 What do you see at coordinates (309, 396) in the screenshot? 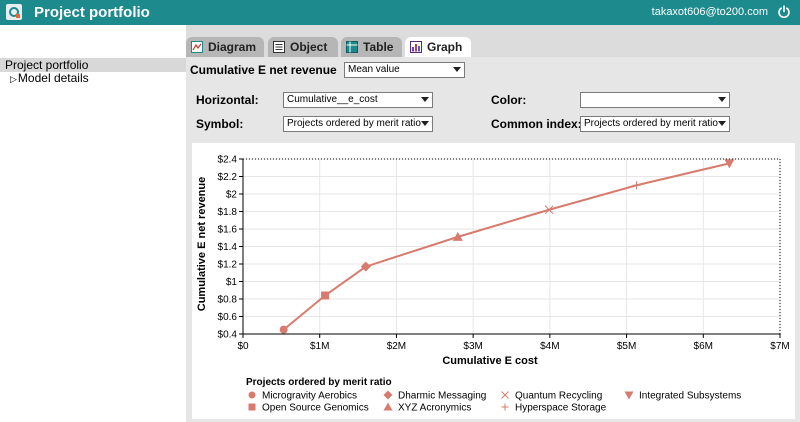
I see `legend-entry-label: Microgravity Aerobics` at bounding box center [309, 396].